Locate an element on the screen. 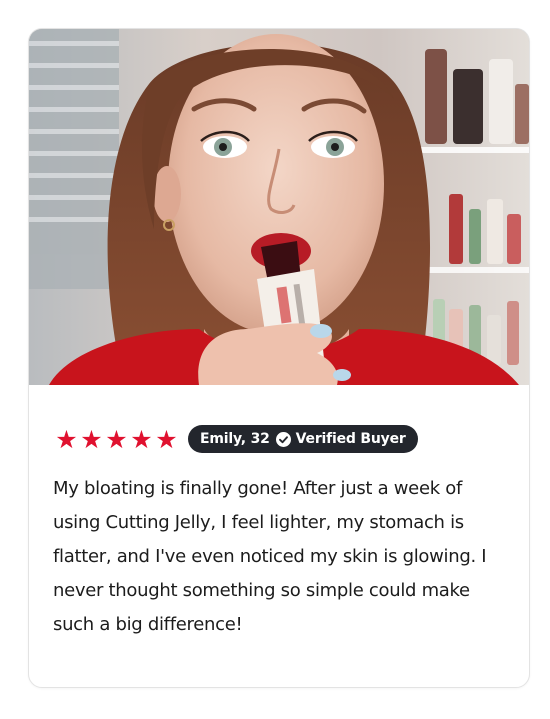 The height and width of the screenshot is (719, 550). verified-buyer-label: Verified Buyer is located at coordinates (350, 439).